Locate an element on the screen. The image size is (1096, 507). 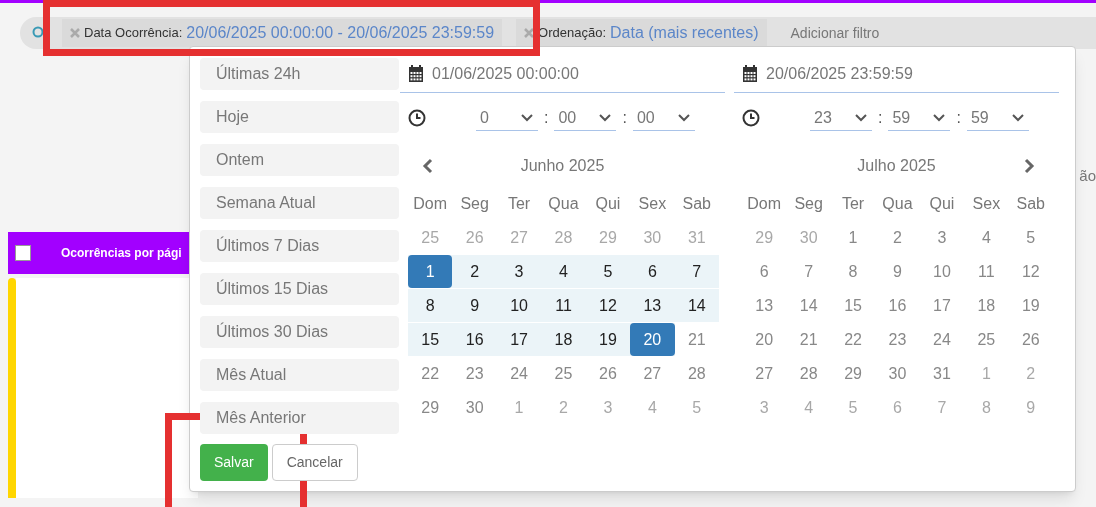
preset-option: Últimos 7 Dias is located at coordinates (299, 246).